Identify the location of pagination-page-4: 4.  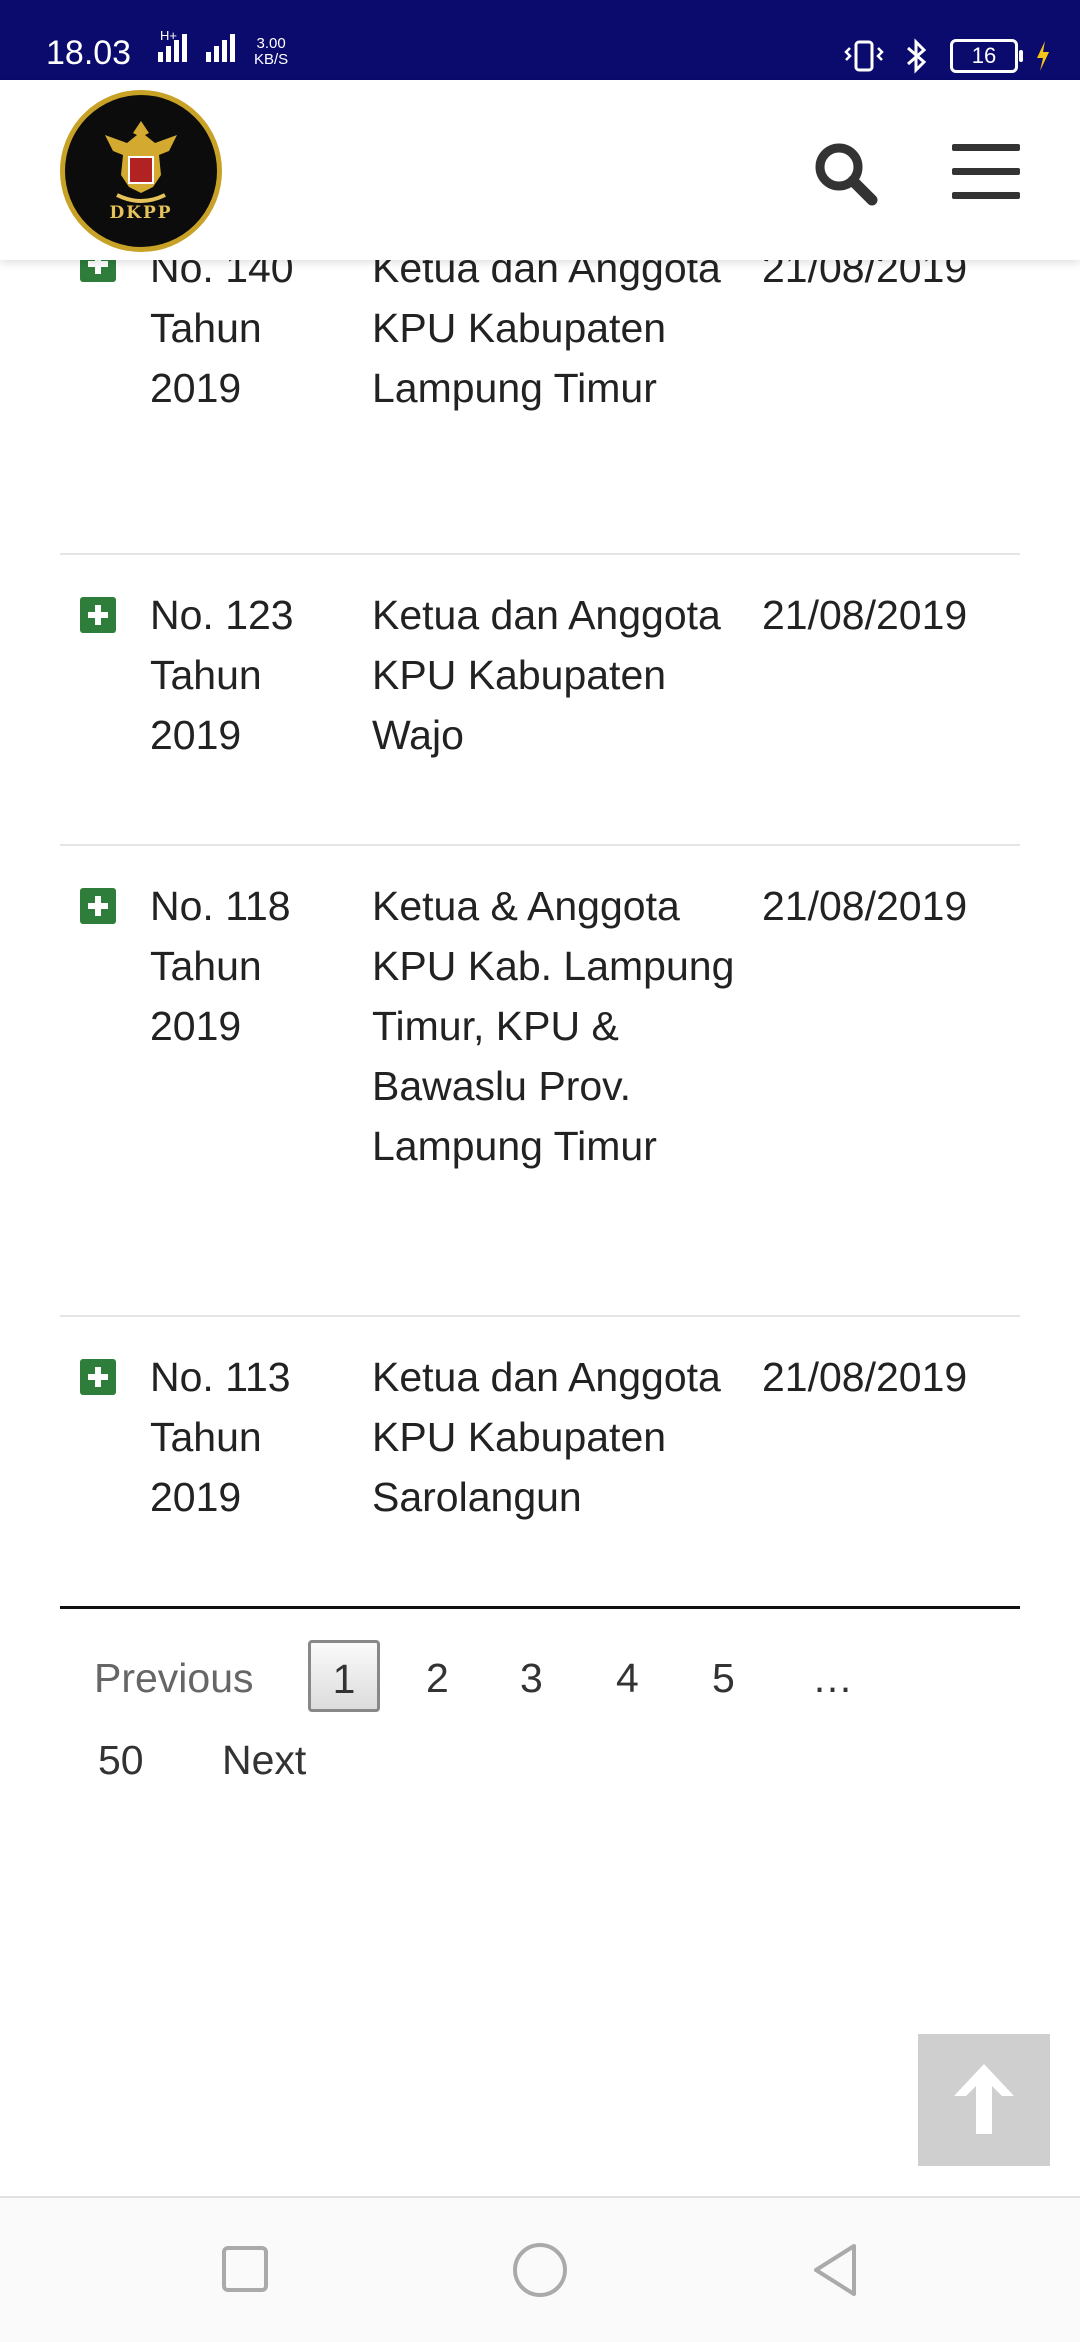
(627, 1678).